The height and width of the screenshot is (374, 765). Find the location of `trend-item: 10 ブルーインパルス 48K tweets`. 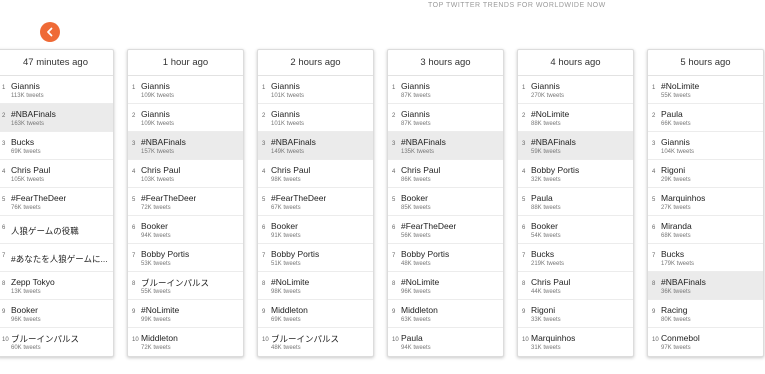

trend-item: 10 ブルーインパルス 48K tweets is located at coordinates (315, 342).